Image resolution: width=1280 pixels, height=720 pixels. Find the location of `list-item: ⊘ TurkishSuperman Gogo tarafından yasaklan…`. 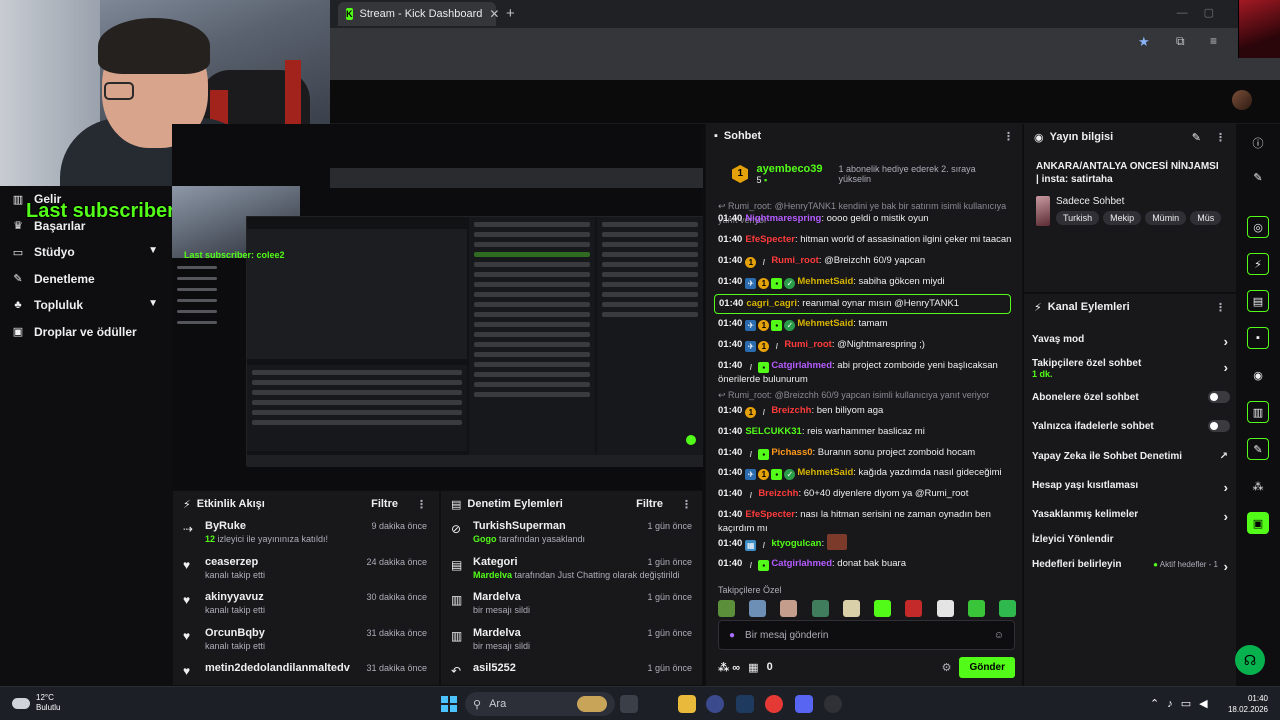

list-item: ⊘ TurkishSuperman Gogo tarafından yasaklan… is located at coordinates (571, 535).